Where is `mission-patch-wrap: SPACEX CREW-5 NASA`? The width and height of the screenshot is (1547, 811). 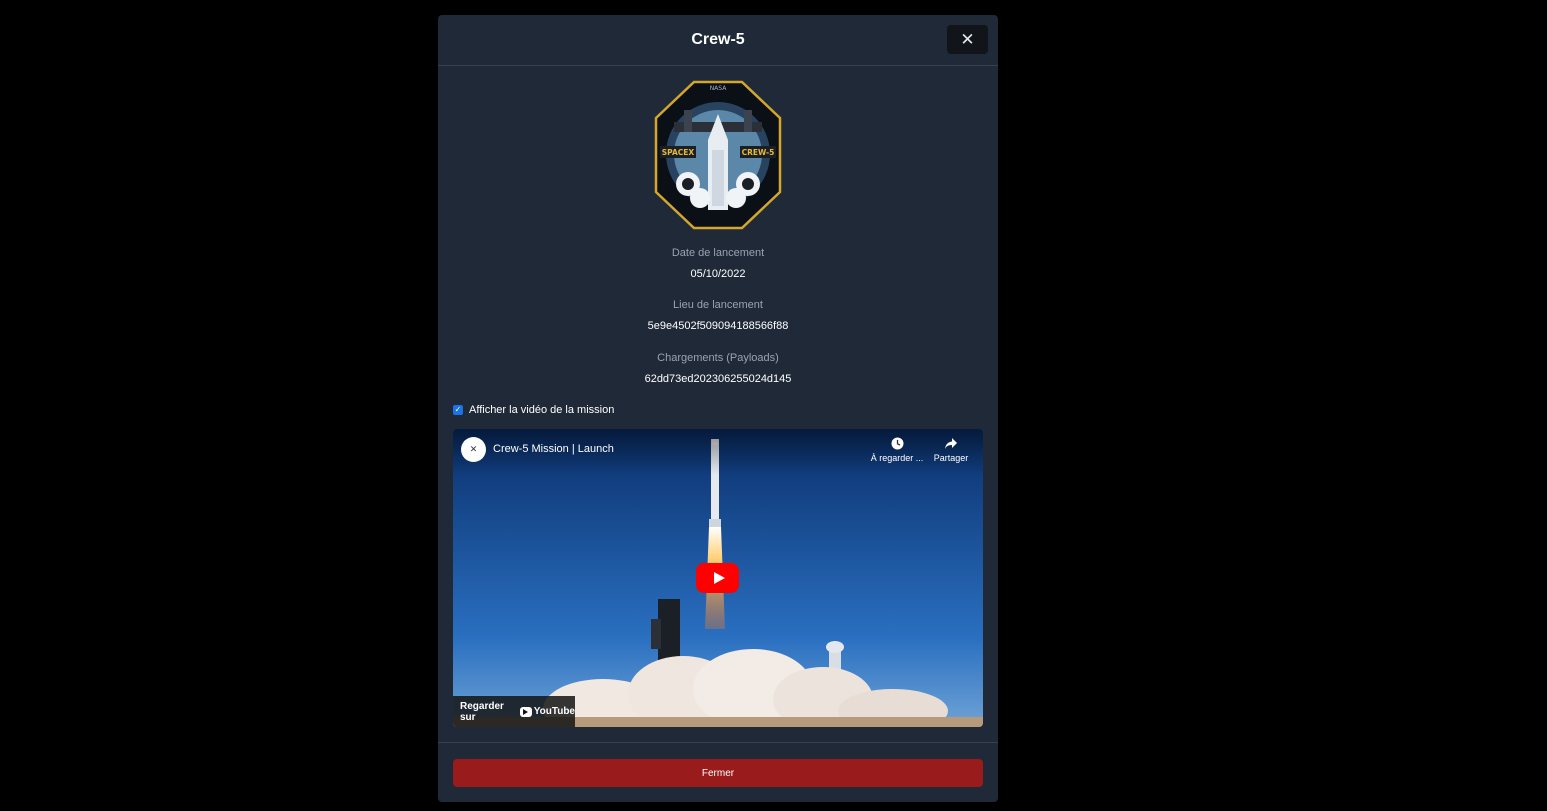
mission-patch-wrap: SPACEX CREW-5 NASA is located at coordinates (718, 155).